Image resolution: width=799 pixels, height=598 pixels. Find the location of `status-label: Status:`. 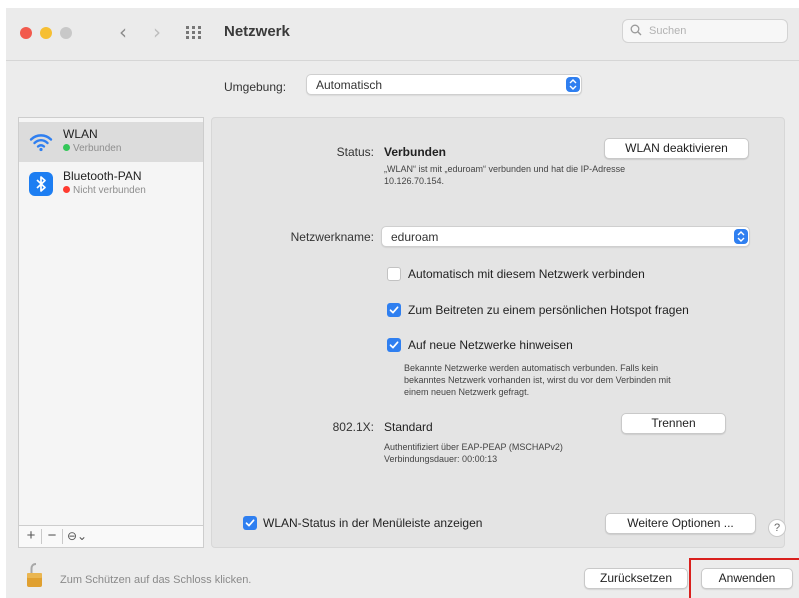

status-label: Status: is located at coordinates (355, 152).